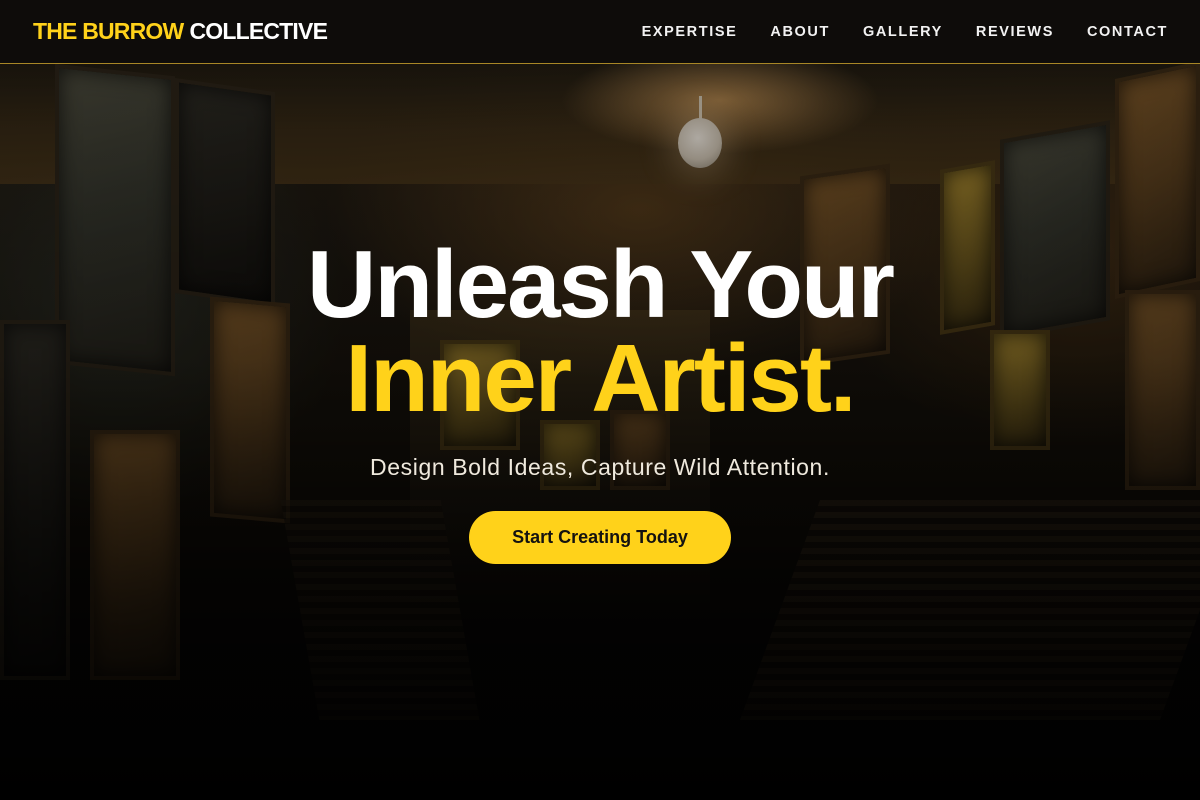 The image size is (1200, 800). Describe the element at coordinates (600, 537) in the screenshot. I see `start-creating-button: Start Creating Today` at that location.